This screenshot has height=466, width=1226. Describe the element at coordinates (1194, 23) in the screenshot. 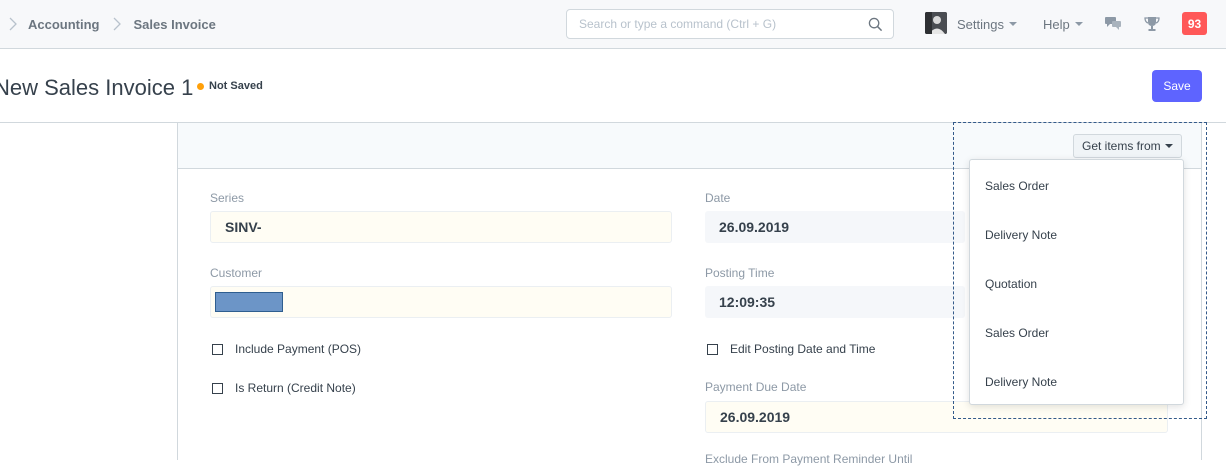

I see `notification-badge: 93` at that location.